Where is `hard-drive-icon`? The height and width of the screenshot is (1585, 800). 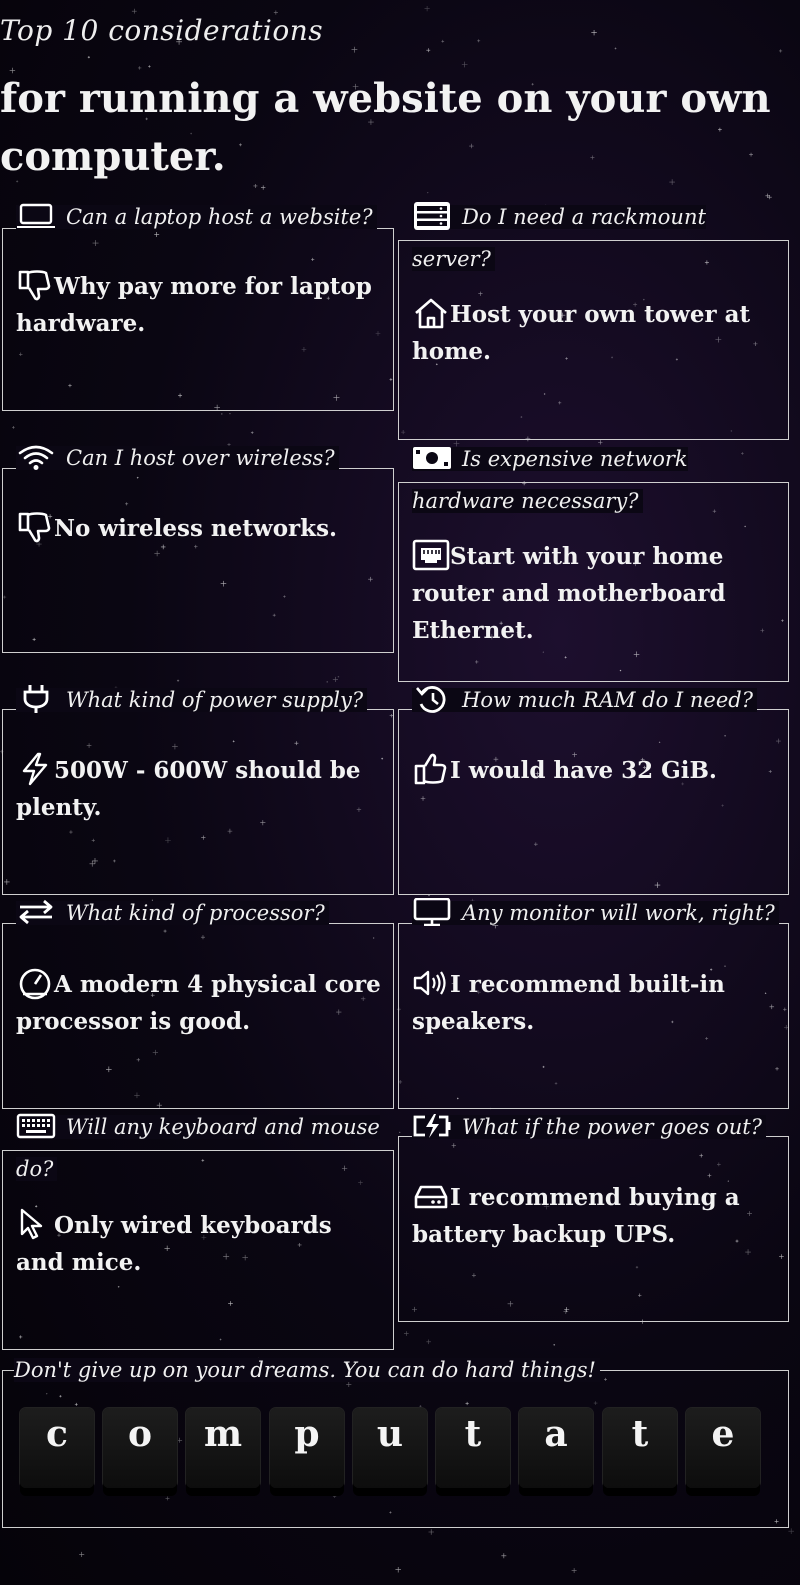 hard-drive-icon is located at coordinates (431, 1196).